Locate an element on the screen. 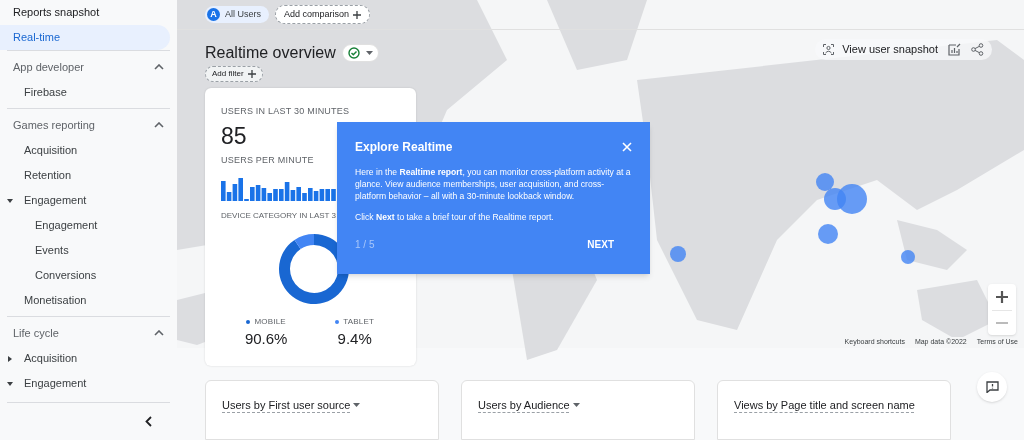 The image size is (1024, 440). sidebar-item: Conversions is located at coordinates (66, 275).